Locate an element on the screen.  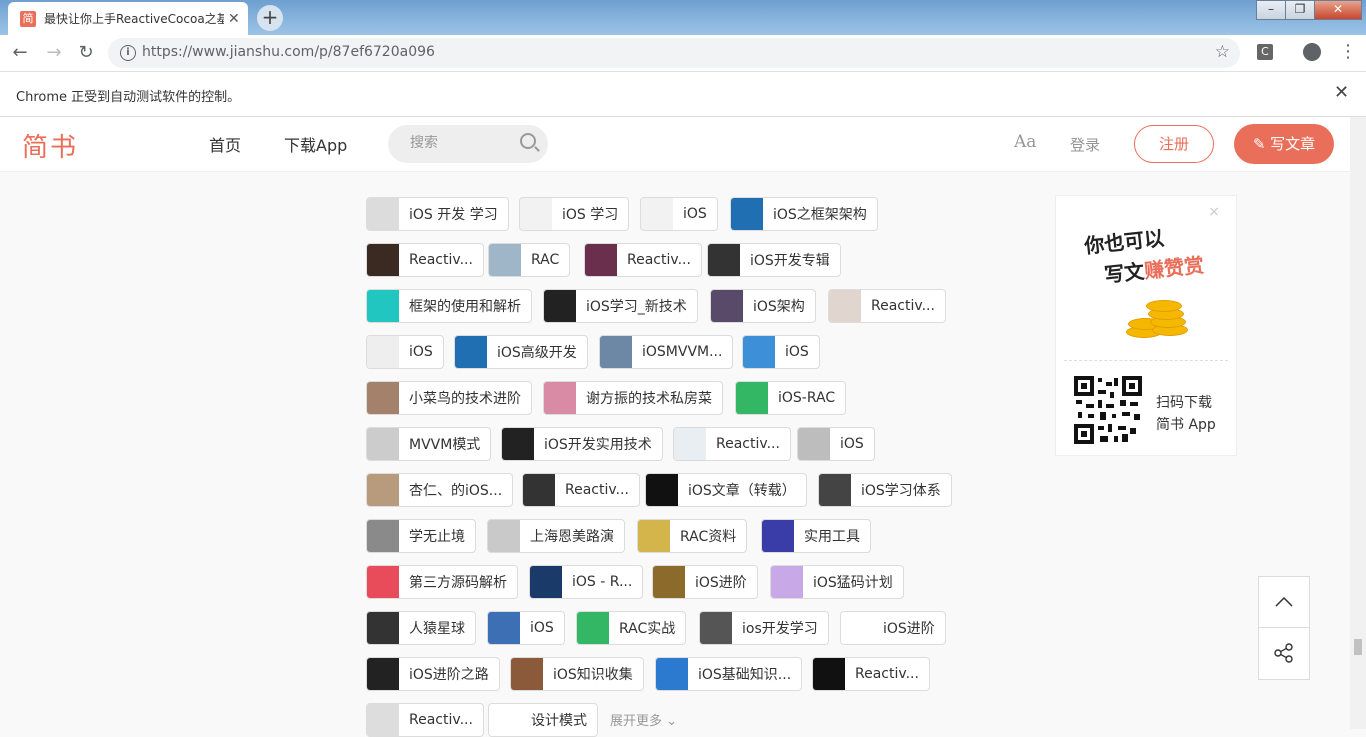
scrollbar-thumb is located at coordinates (1358, 647).